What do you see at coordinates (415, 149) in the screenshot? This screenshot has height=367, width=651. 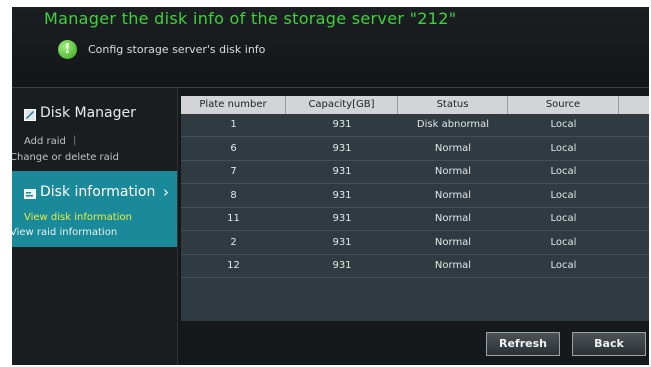 I see `table-row: 6 931 Normal Local` at bounding box center [415, 149].